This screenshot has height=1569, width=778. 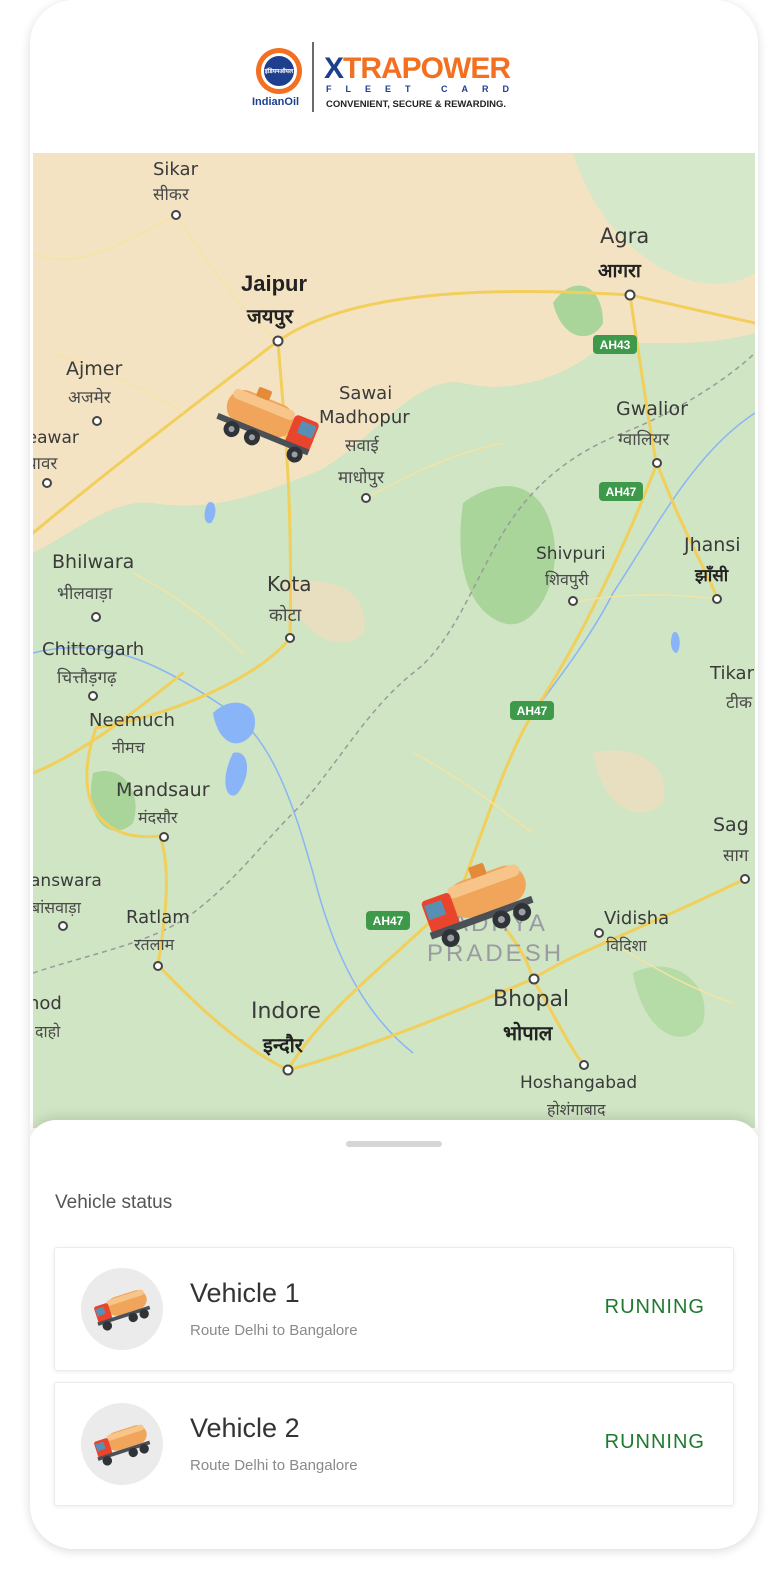 I want to click on city-label-kota: Kota, so click(x=289, y=584).